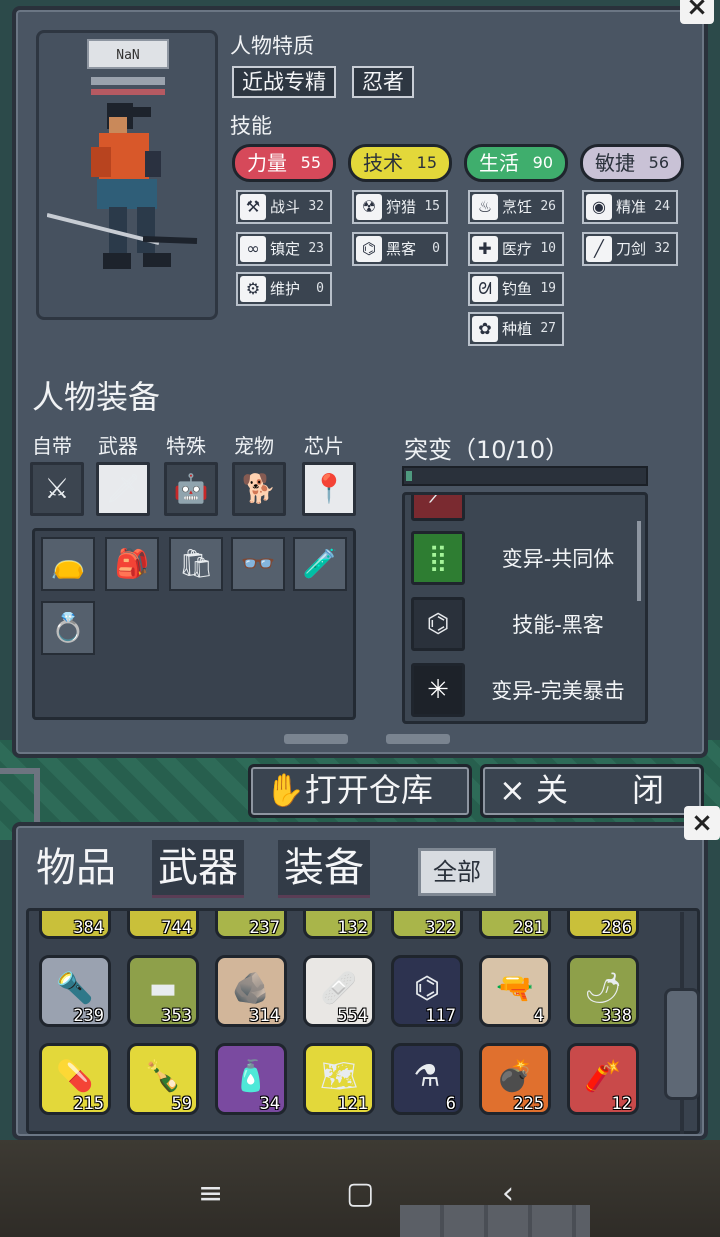 The height and width of the screenshot is (1237, 720). What do you see at coordinates (75, 1076) in the screenshot?
I see `syringe-icon: 💊` at bounding box center [75, 1076].